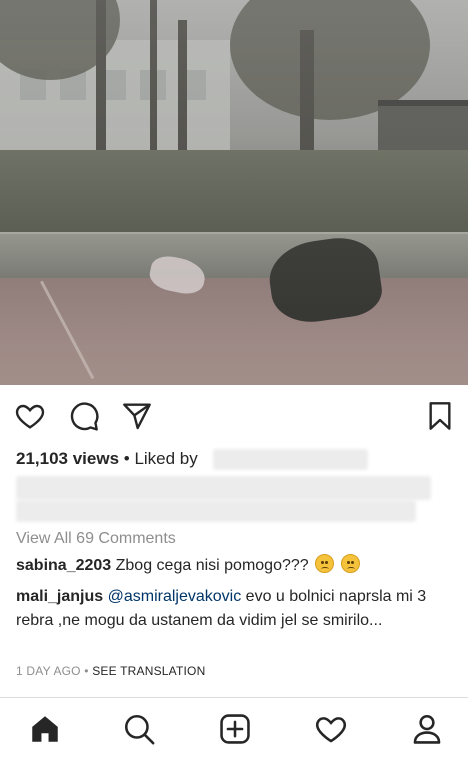 The image size is (468, 758). What do you see at coordinates (148, 671) in the screenshot?
I see `see-translation-link: SEE TRANSLATION` at bounding box center [148, 671].